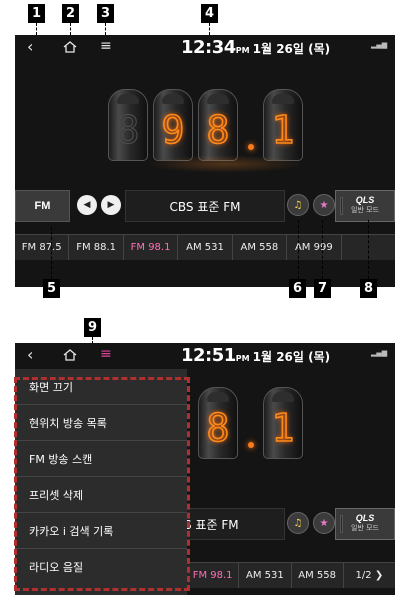  Describe the element at coordinates (208, 47) in the screenshot. I see `clock-time: 12:34` at that location.